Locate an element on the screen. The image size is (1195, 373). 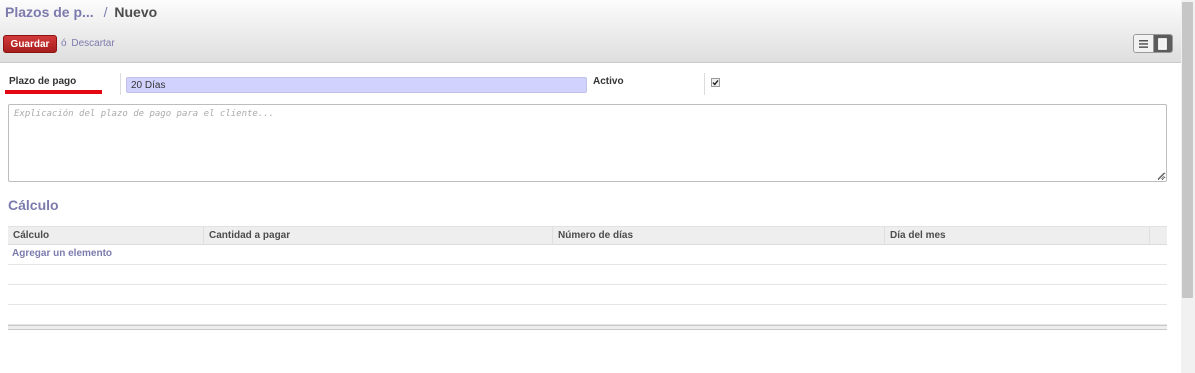
list-view-icon is located at coordinates (1143, 43).